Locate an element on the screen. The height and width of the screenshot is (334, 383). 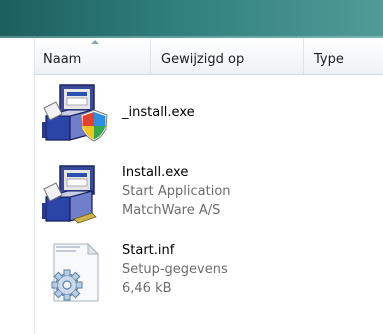
column-header-name-label: Naam is located at coordinates (62, 59).